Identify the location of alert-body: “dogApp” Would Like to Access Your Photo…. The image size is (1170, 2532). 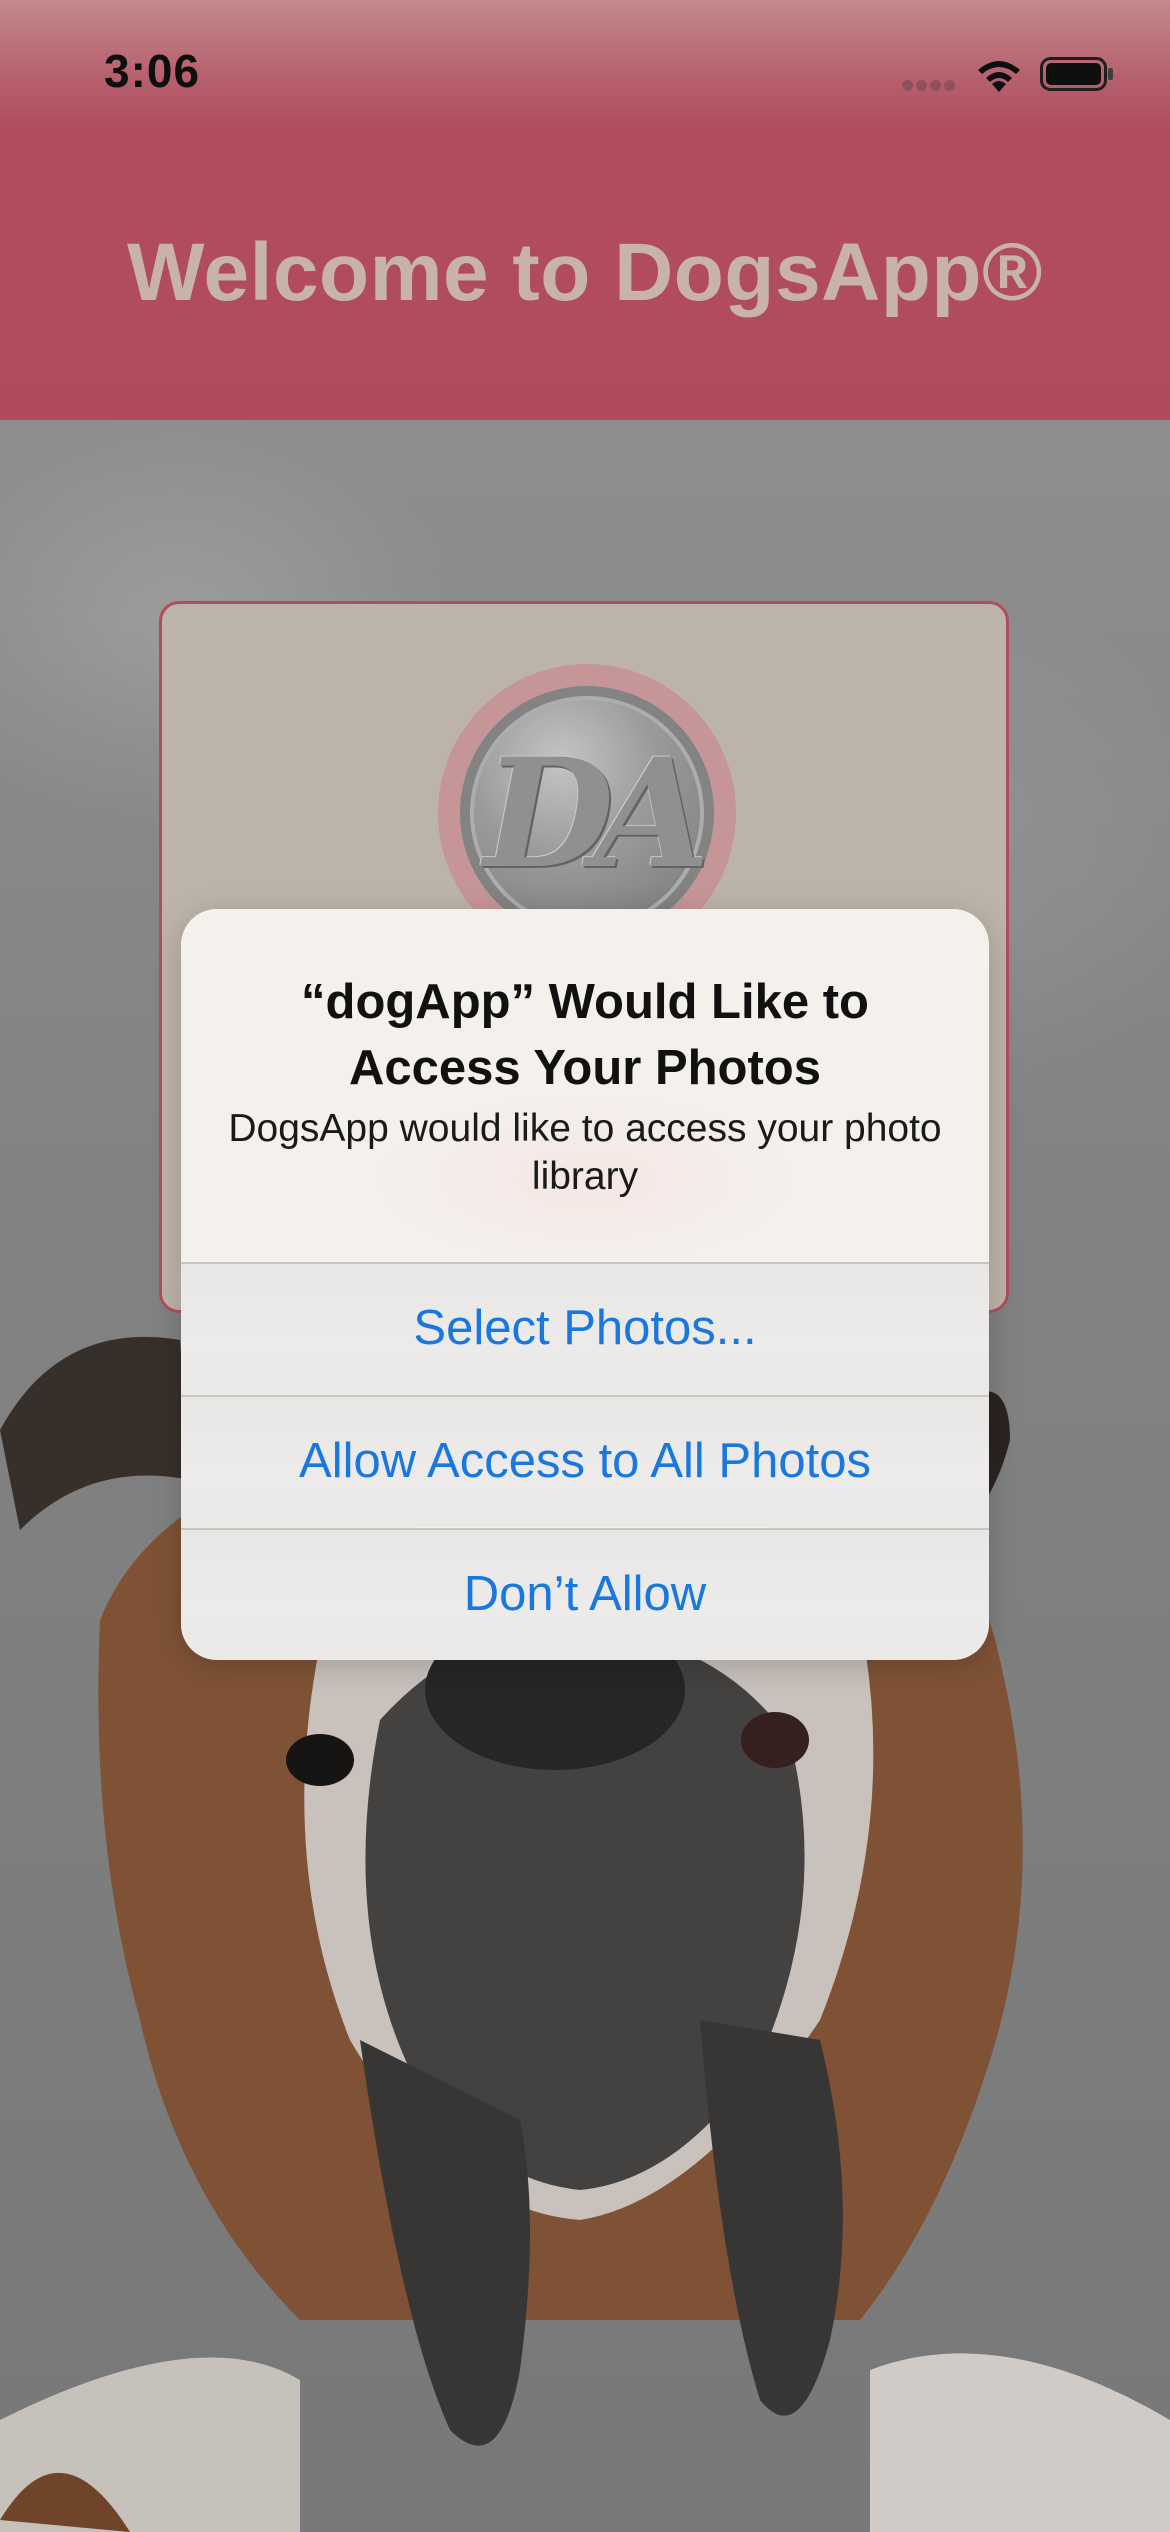
(585, 1085).